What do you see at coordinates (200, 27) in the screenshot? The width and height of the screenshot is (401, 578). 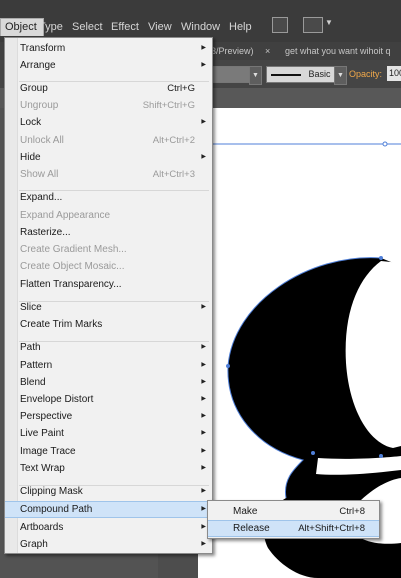 I see `menu-window: Window` at bounding box center [200, 27].